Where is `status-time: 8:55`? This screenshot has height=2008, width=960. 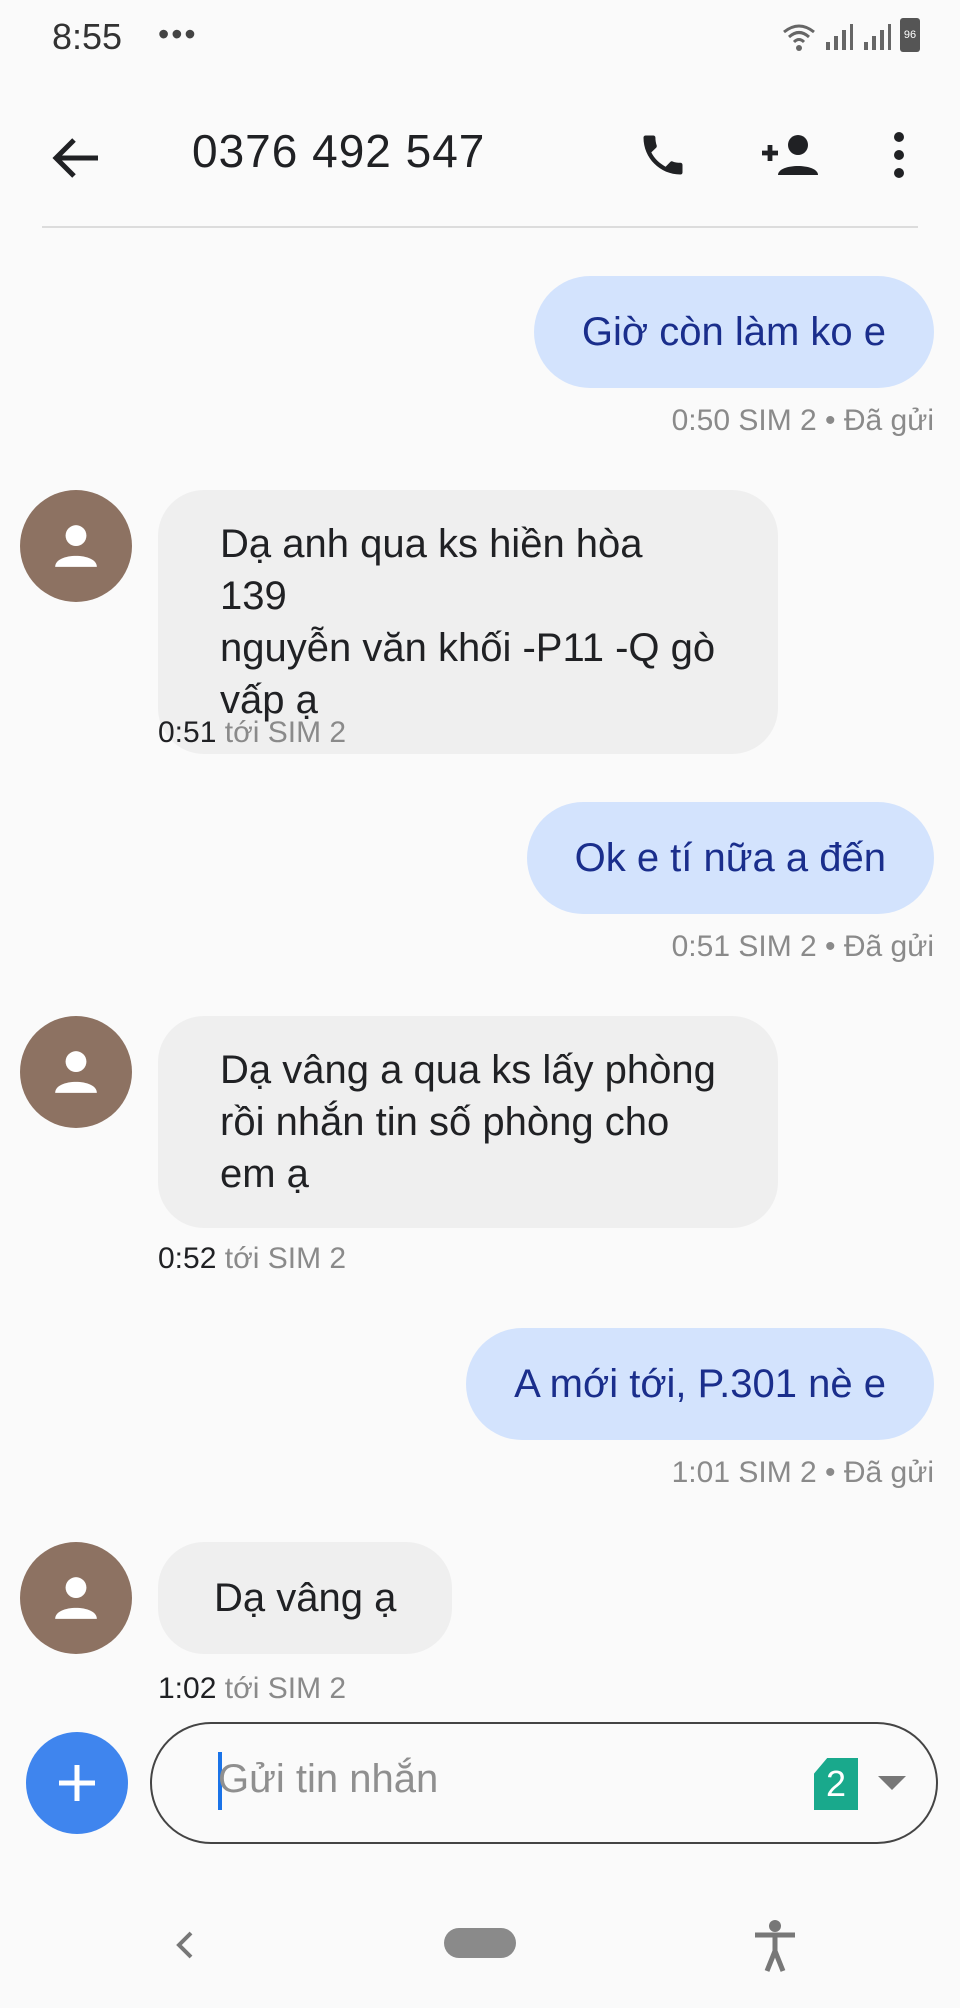
status-time: 8:55 is located at coordinates (87, 36).